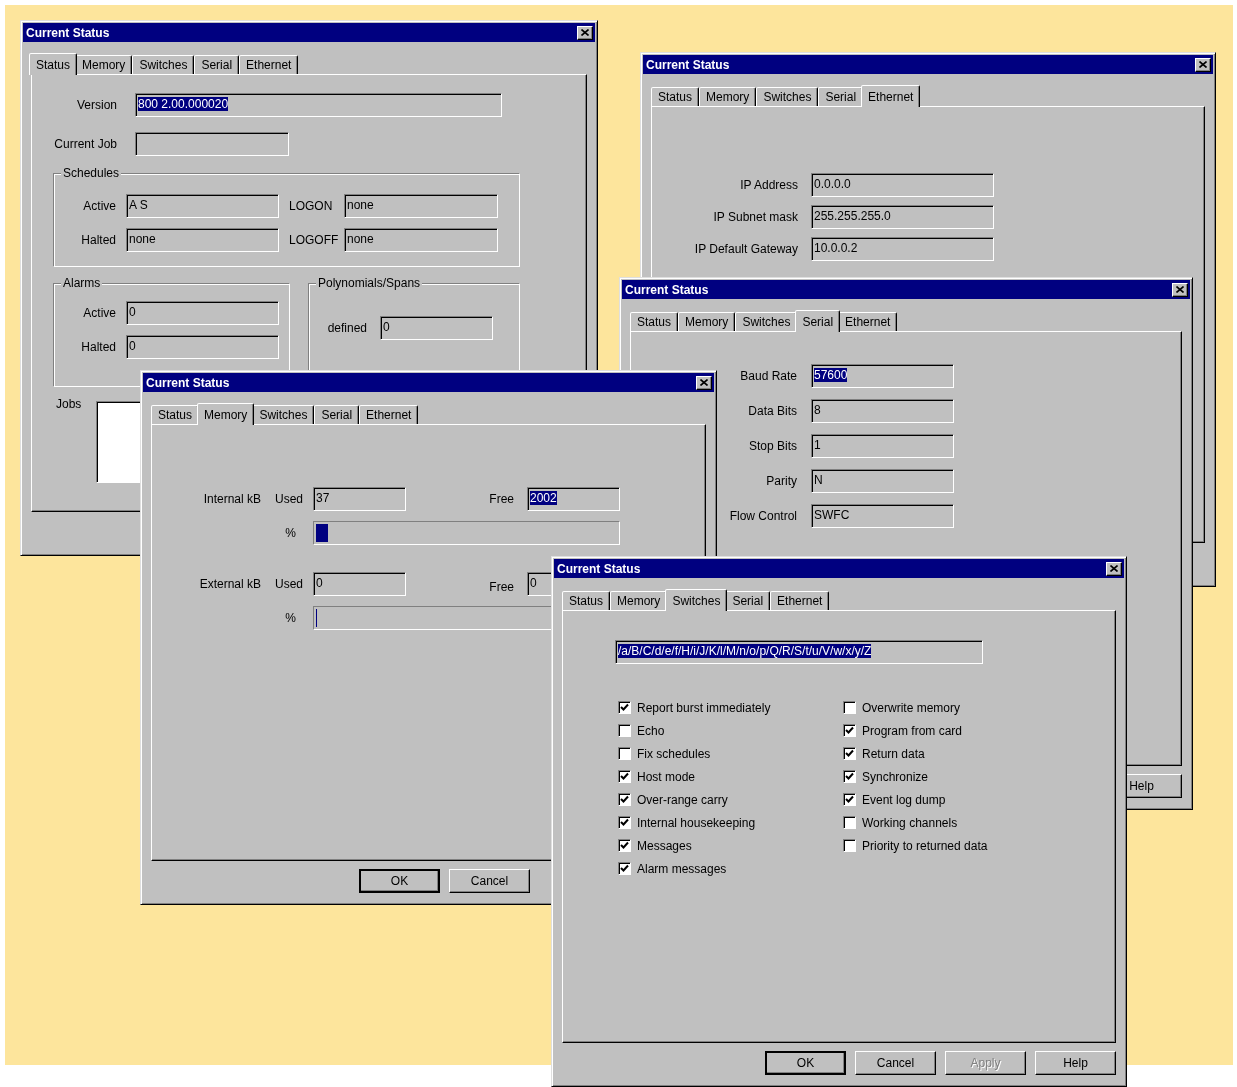  I want to click on dialog-button: Help, so click(1075, 1063).